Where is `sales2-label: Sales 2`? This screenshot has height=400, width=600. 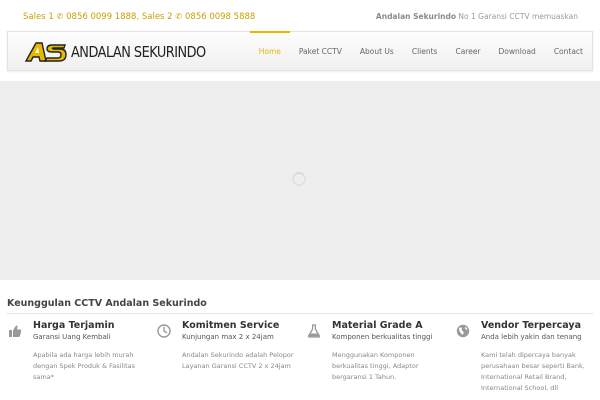
sales2-label: Sales 2 is located at coordinates (157, 17).